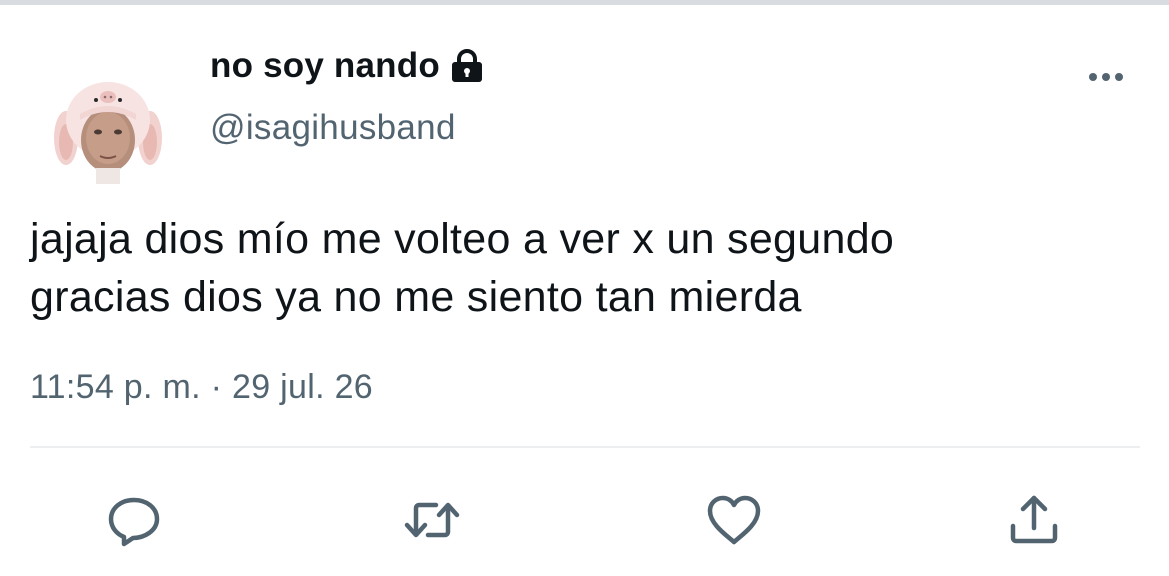  I want to click on retweet-icon, so click(432, 528).